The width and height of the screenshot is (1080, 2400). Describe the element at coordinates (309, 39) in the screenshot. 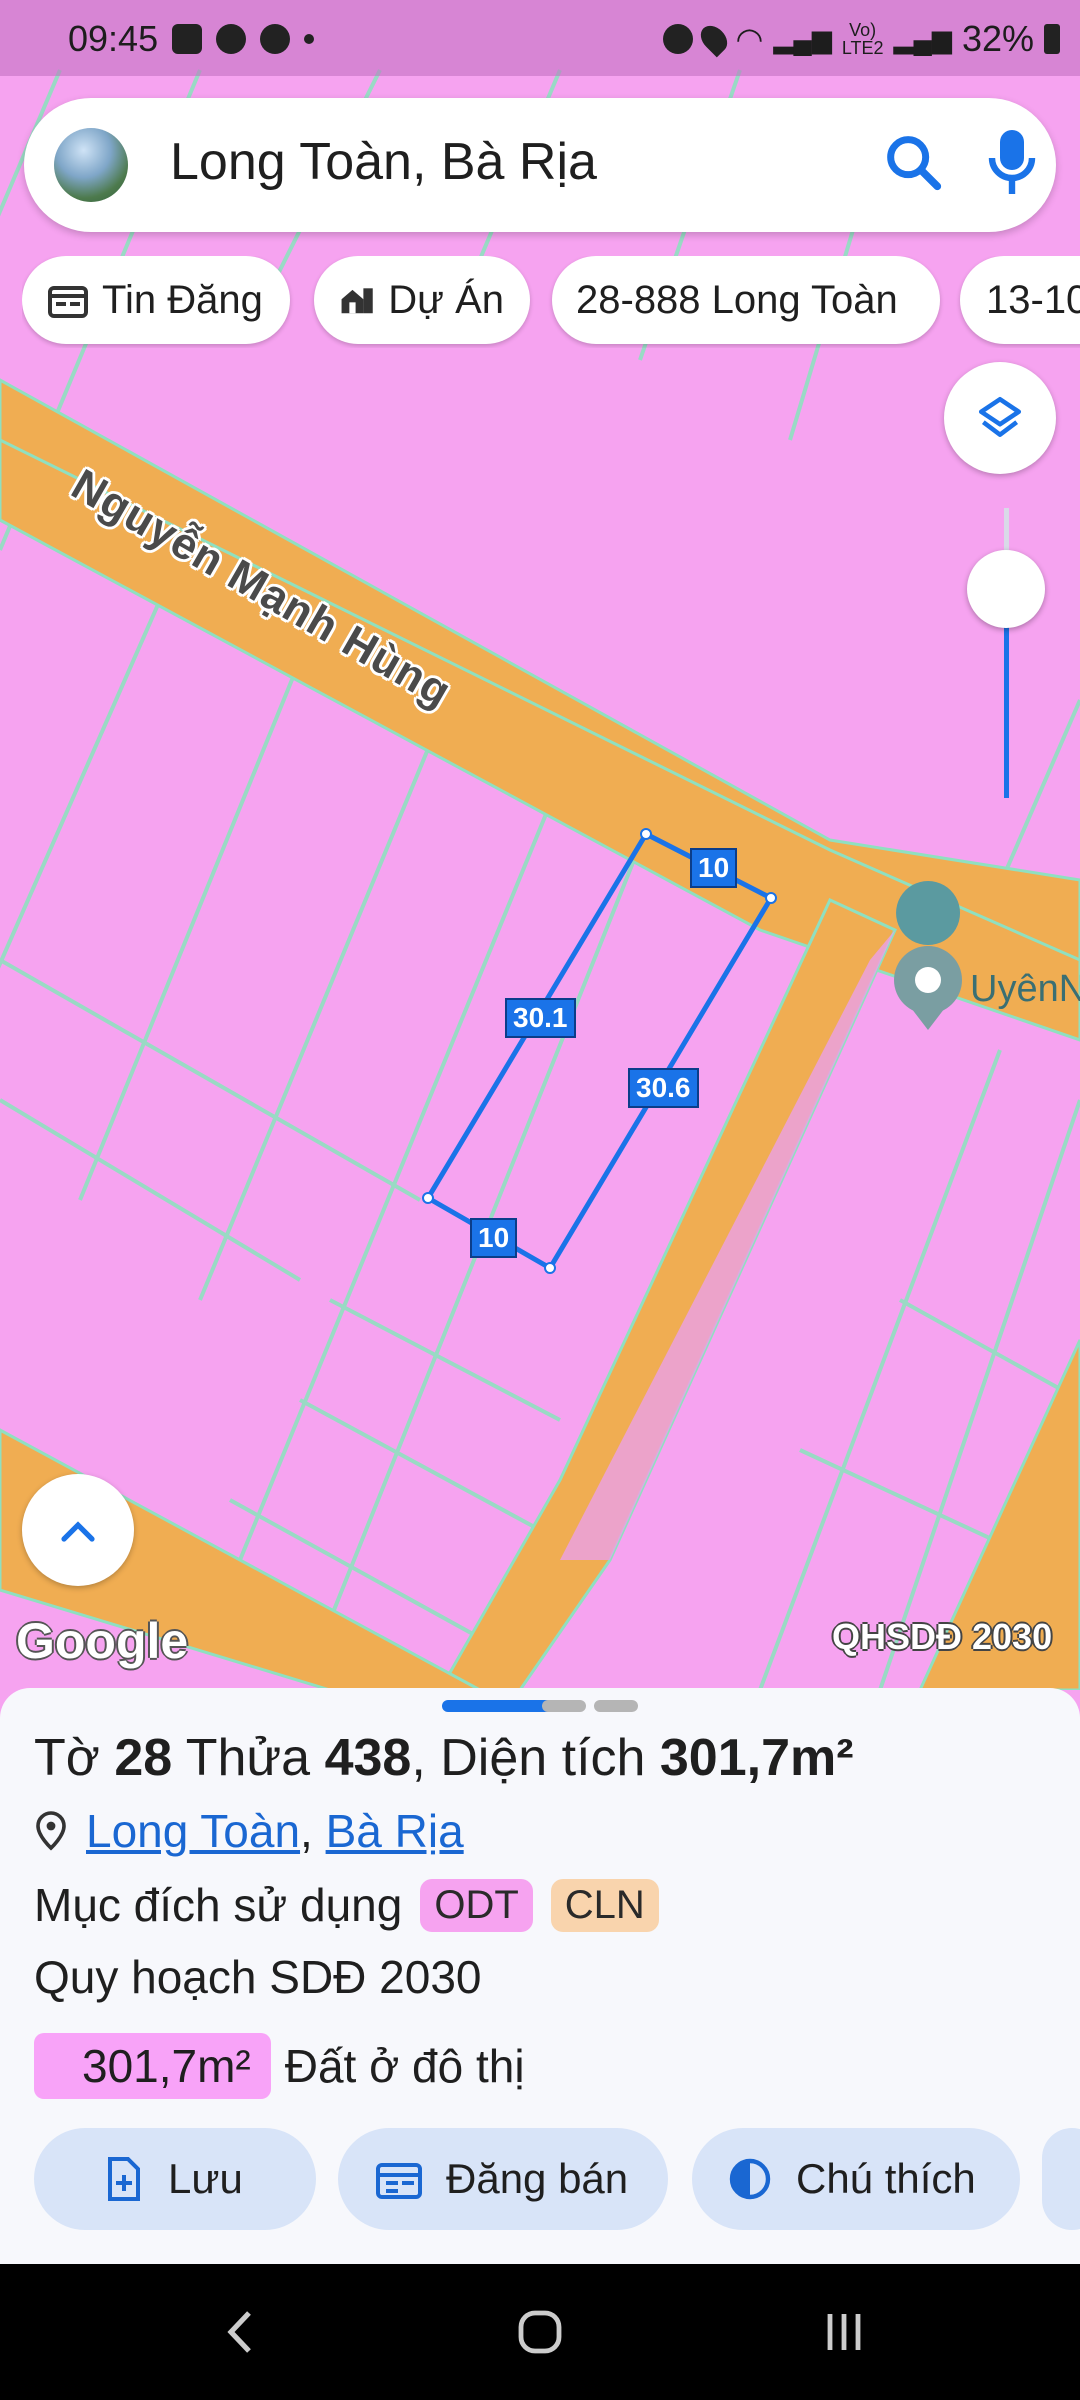

I see `dot-icon` at that location.